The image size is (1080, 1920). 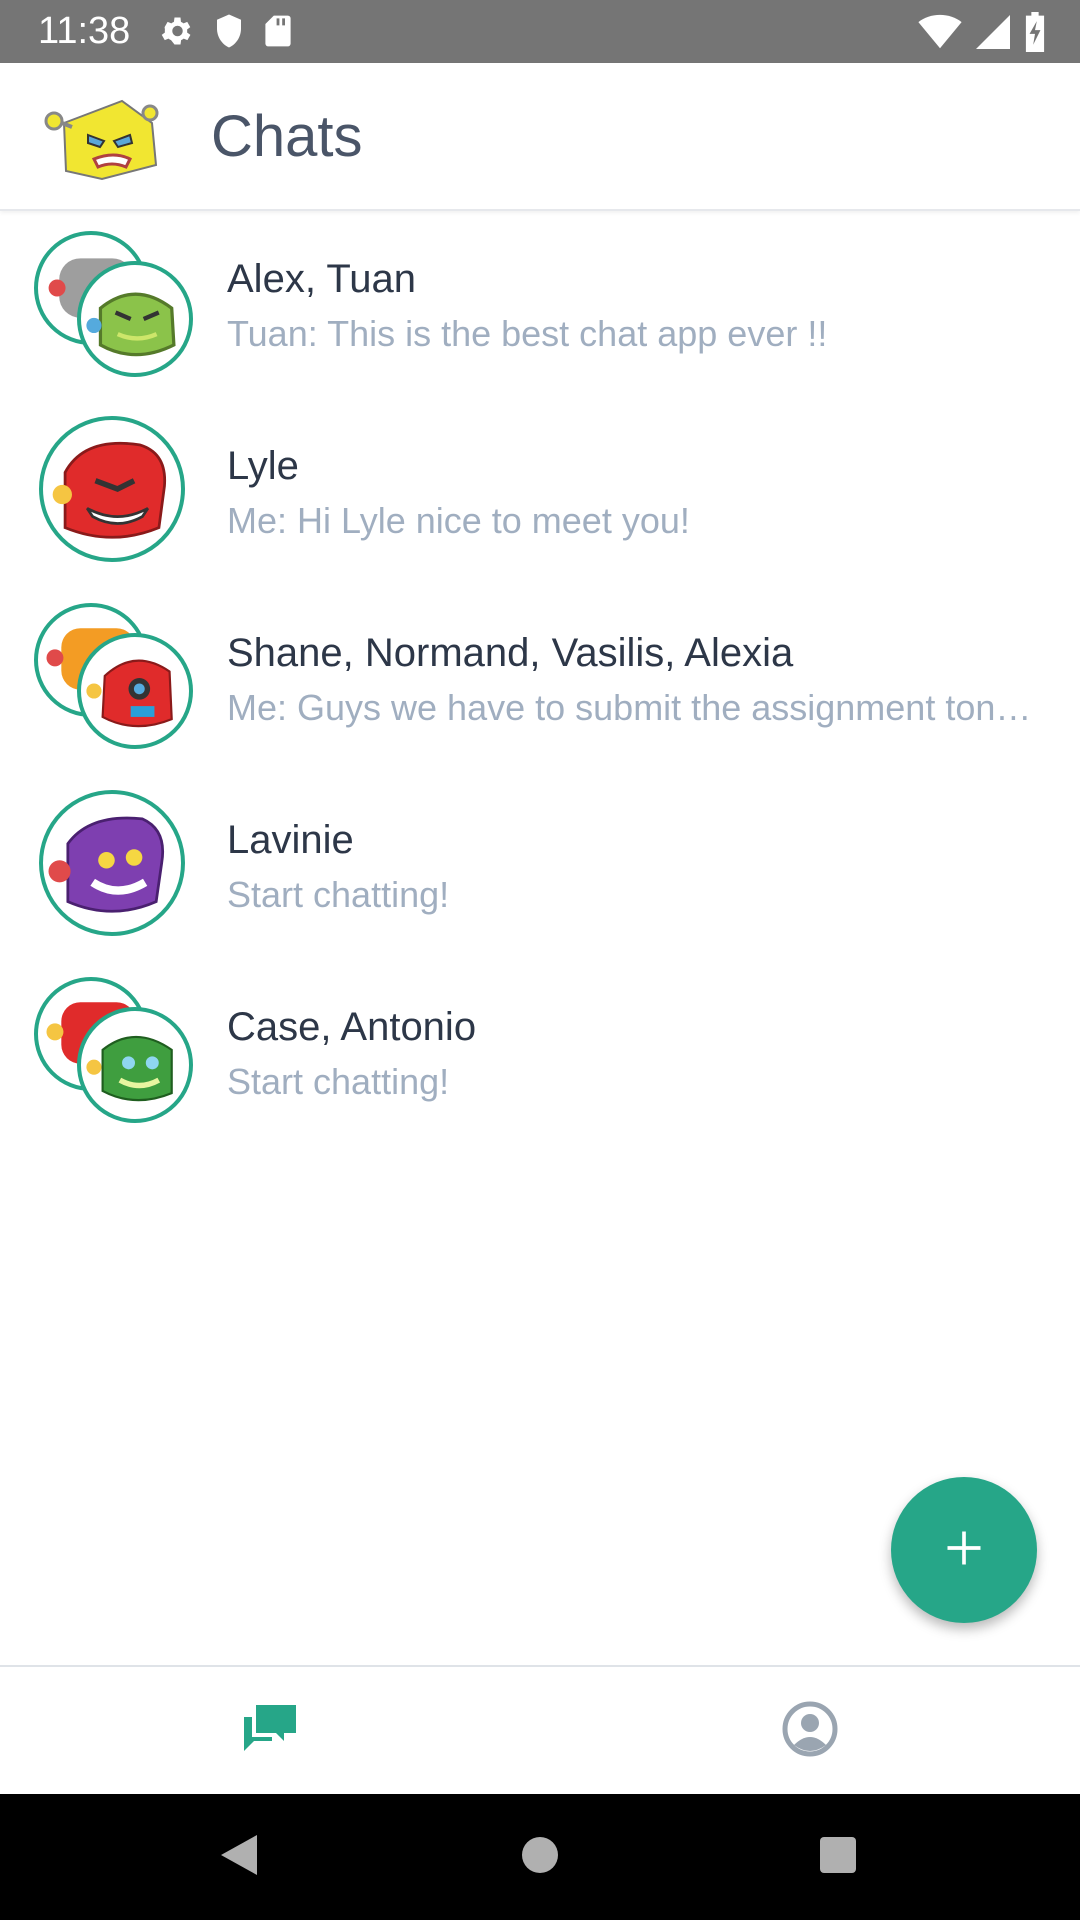 I want to click on nav-profile, so click(x=810, y=1731).